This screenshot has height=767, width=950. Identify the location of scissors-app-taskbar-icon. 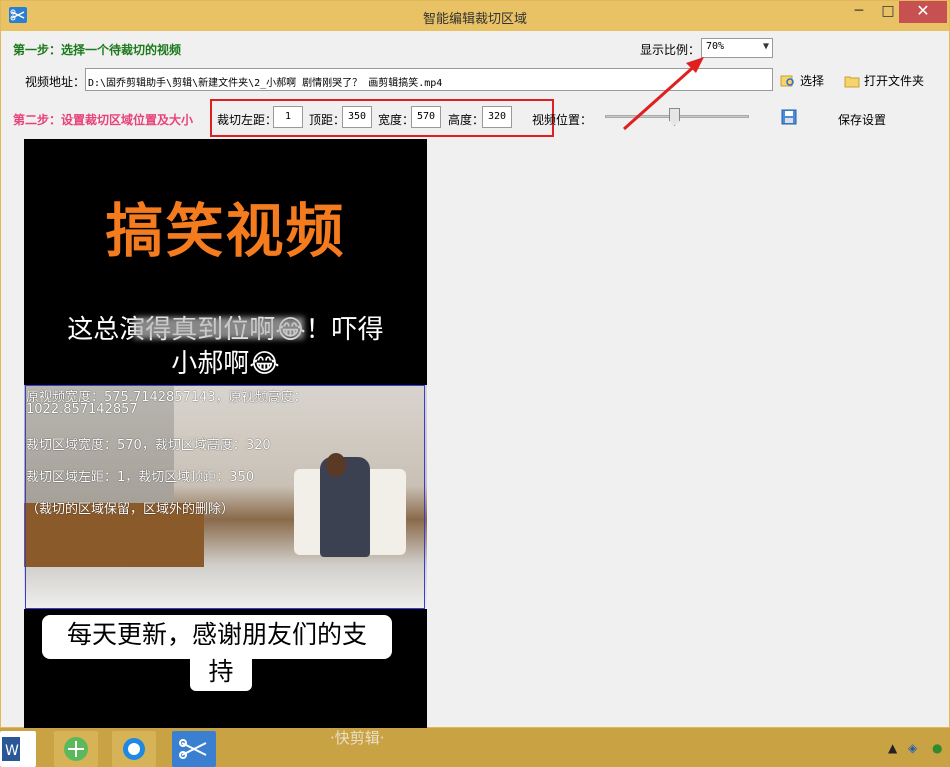
(194, 749).